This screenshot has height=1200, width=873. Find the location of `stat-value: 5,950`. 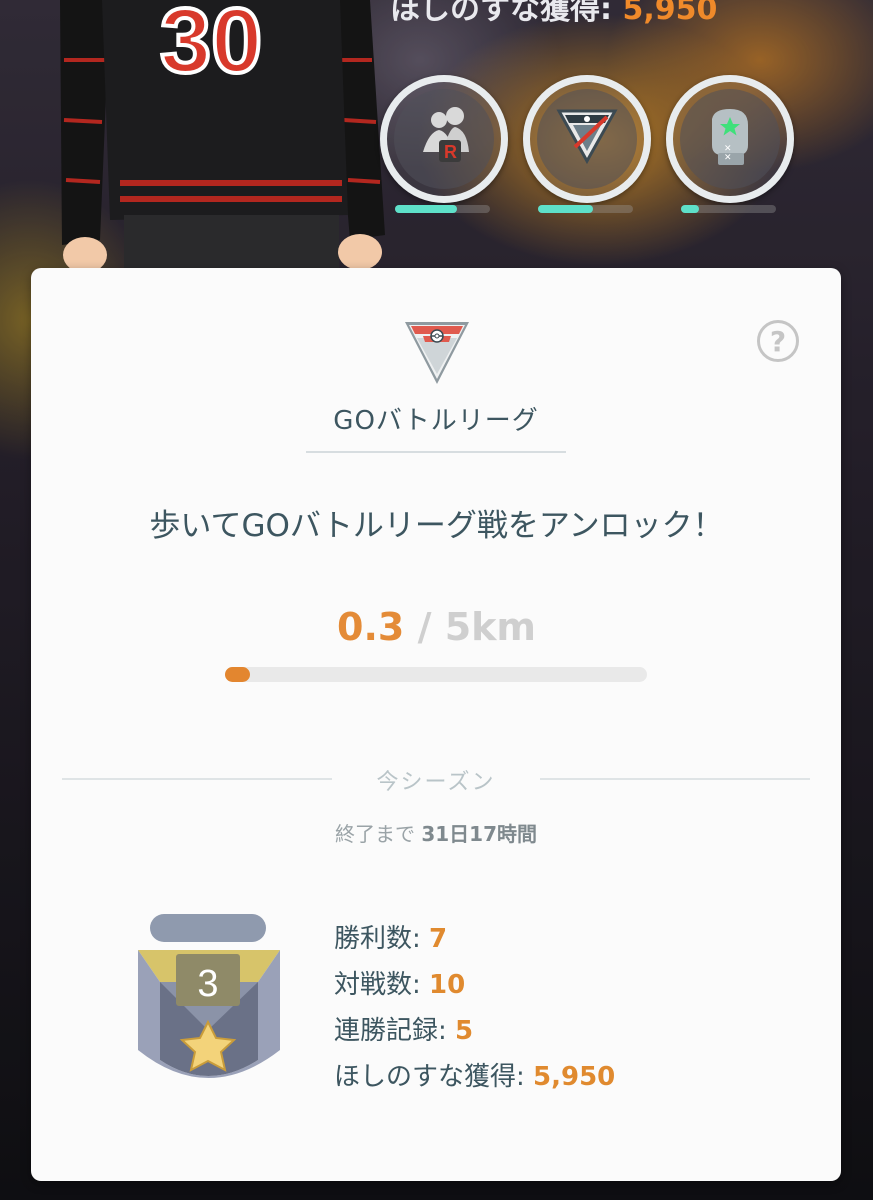

stat-value: 5,950 is located at coordinates (574, 1077).